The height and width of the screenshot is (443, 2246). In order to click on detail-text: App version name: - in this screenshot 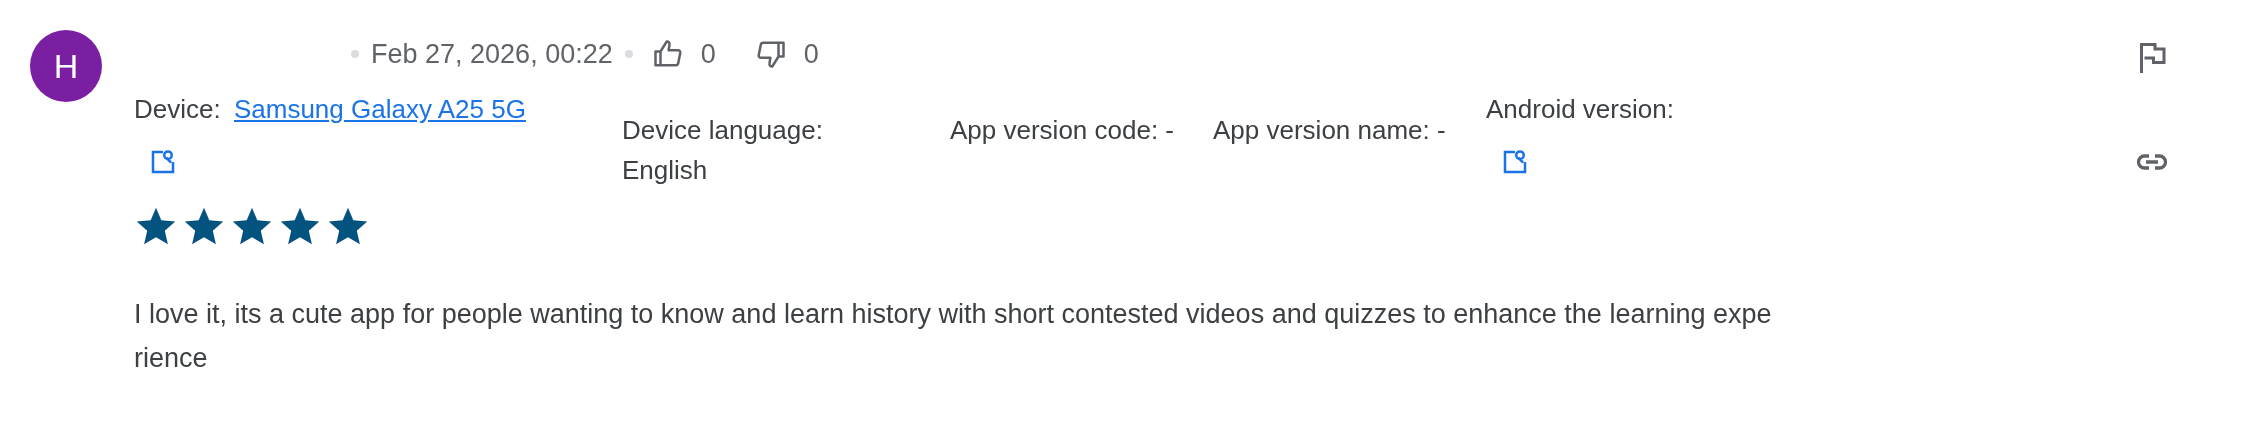, I will do `click(1330, 130)`.